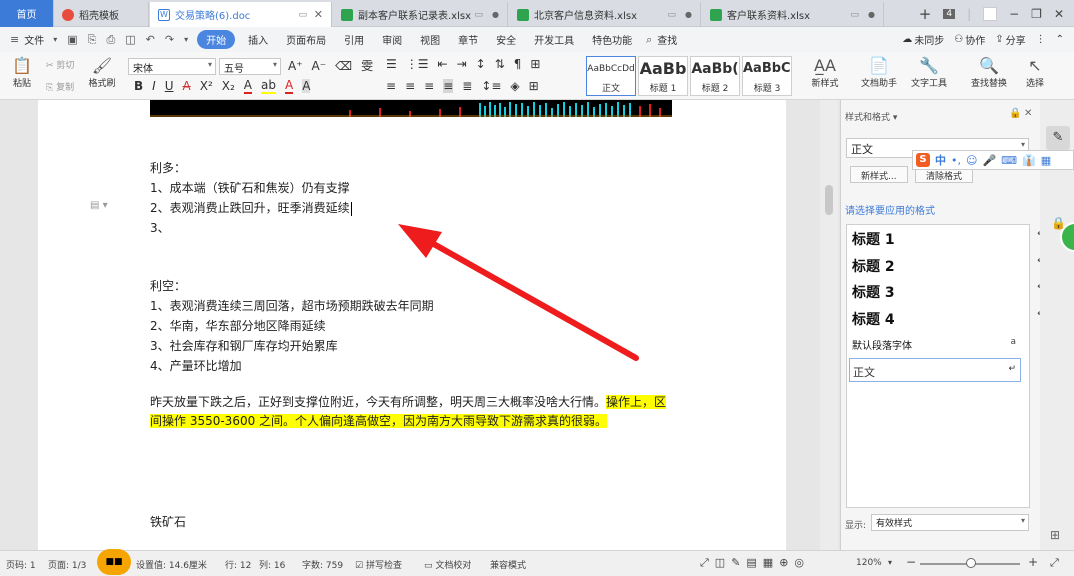 Image resolution: width=1074 pixels, height=576 pixels. What do you see at coordinates (1036, 14) in the screenshot?
I see `maximize-icon: ❐` at bounding box center [1036, 14].